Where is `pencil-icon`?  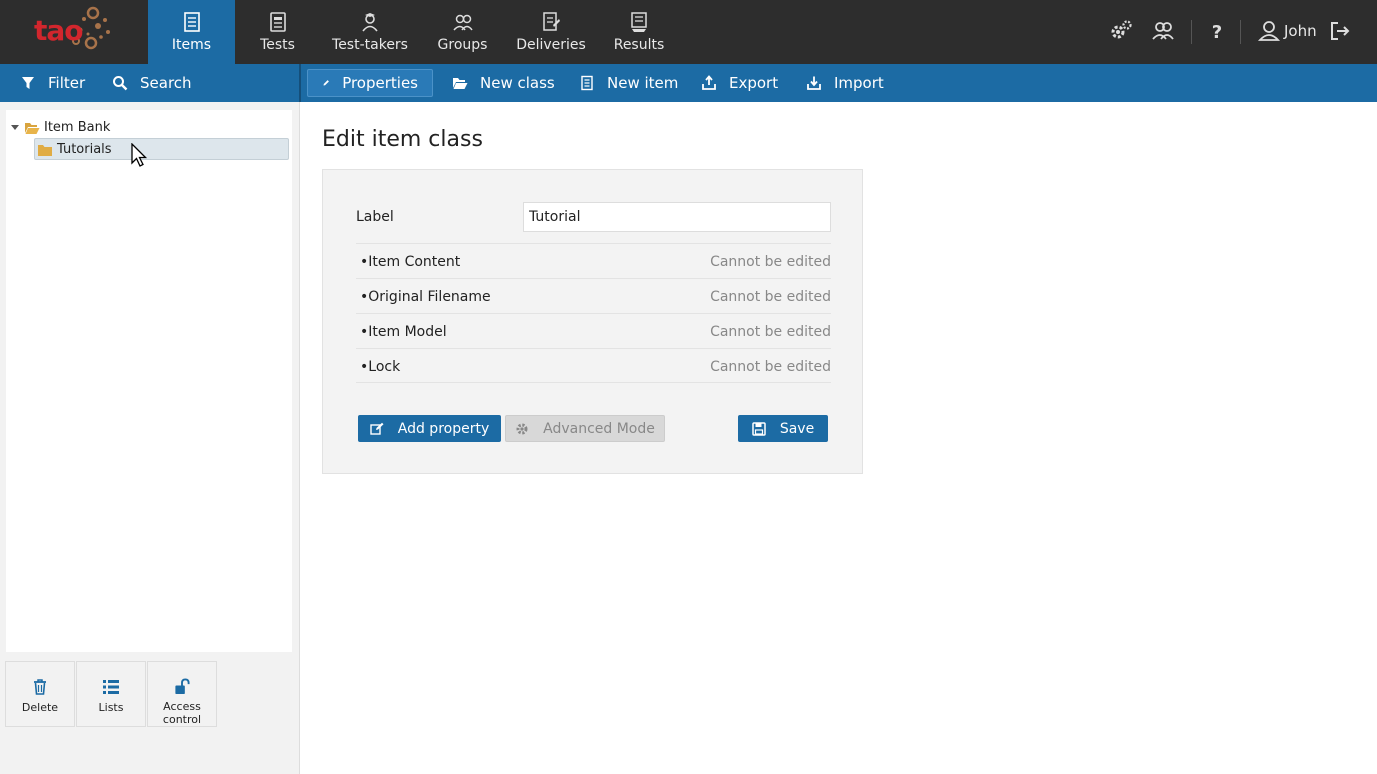
pencil-icon is located at coordinates (326, 83).